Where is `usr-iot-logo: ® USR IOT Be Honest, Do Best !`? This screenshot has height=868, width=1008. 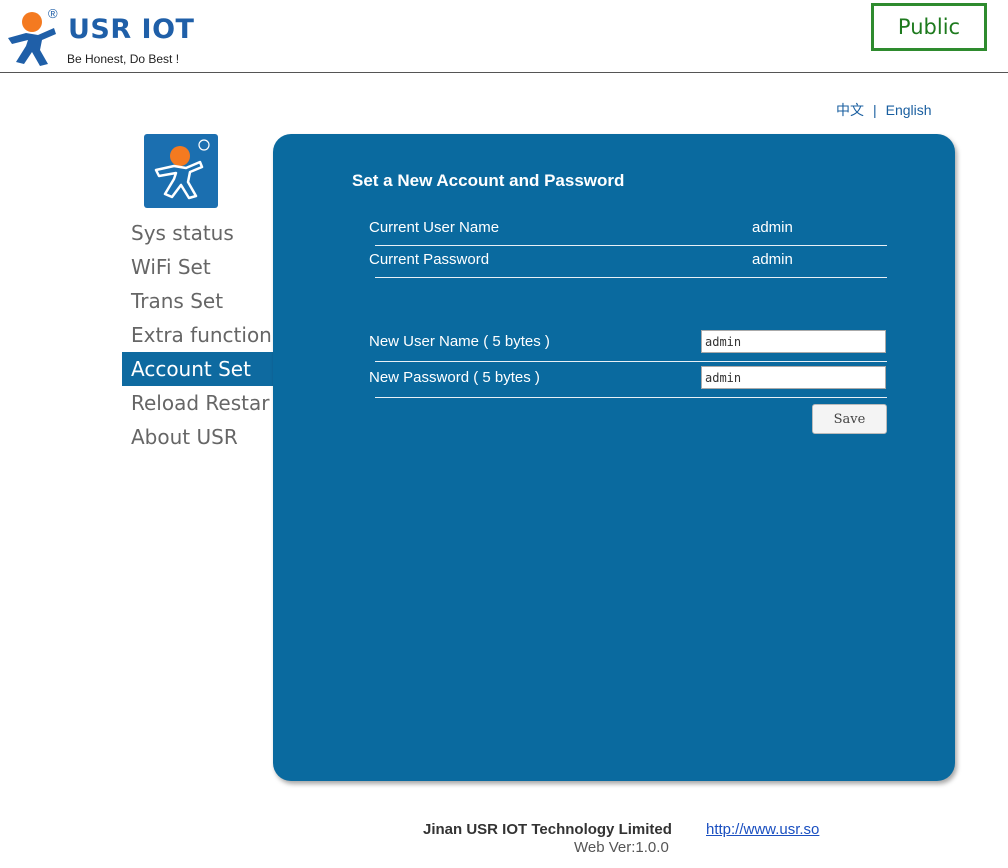 usr-iot-logo: ® USR IOT Be Honest, Do Best ! is located at coordinates (104, 37).